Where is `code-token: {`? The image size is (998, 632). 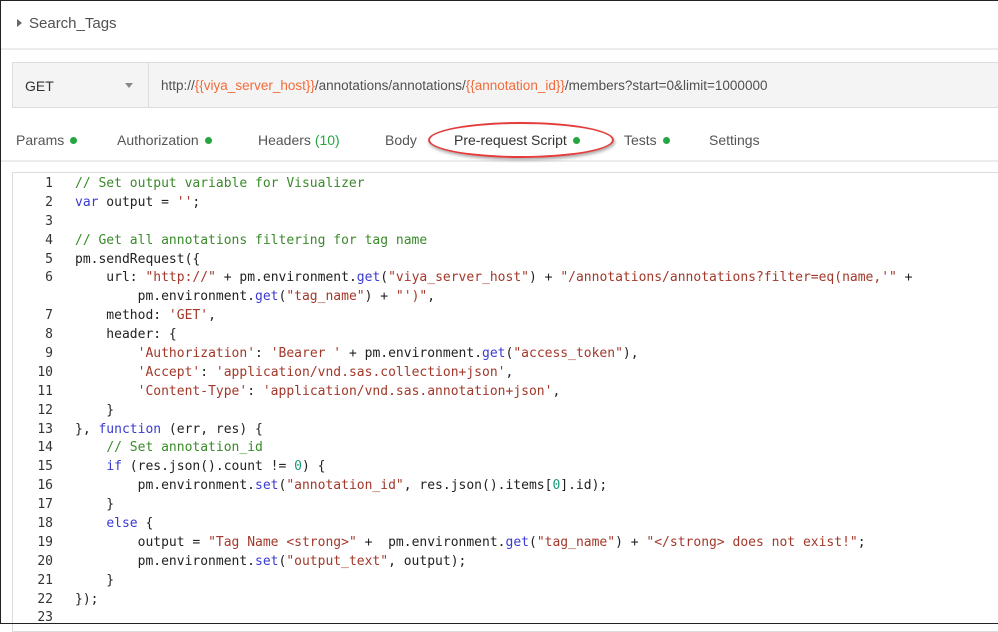 code-token: { is located at coordinates (145, 524).